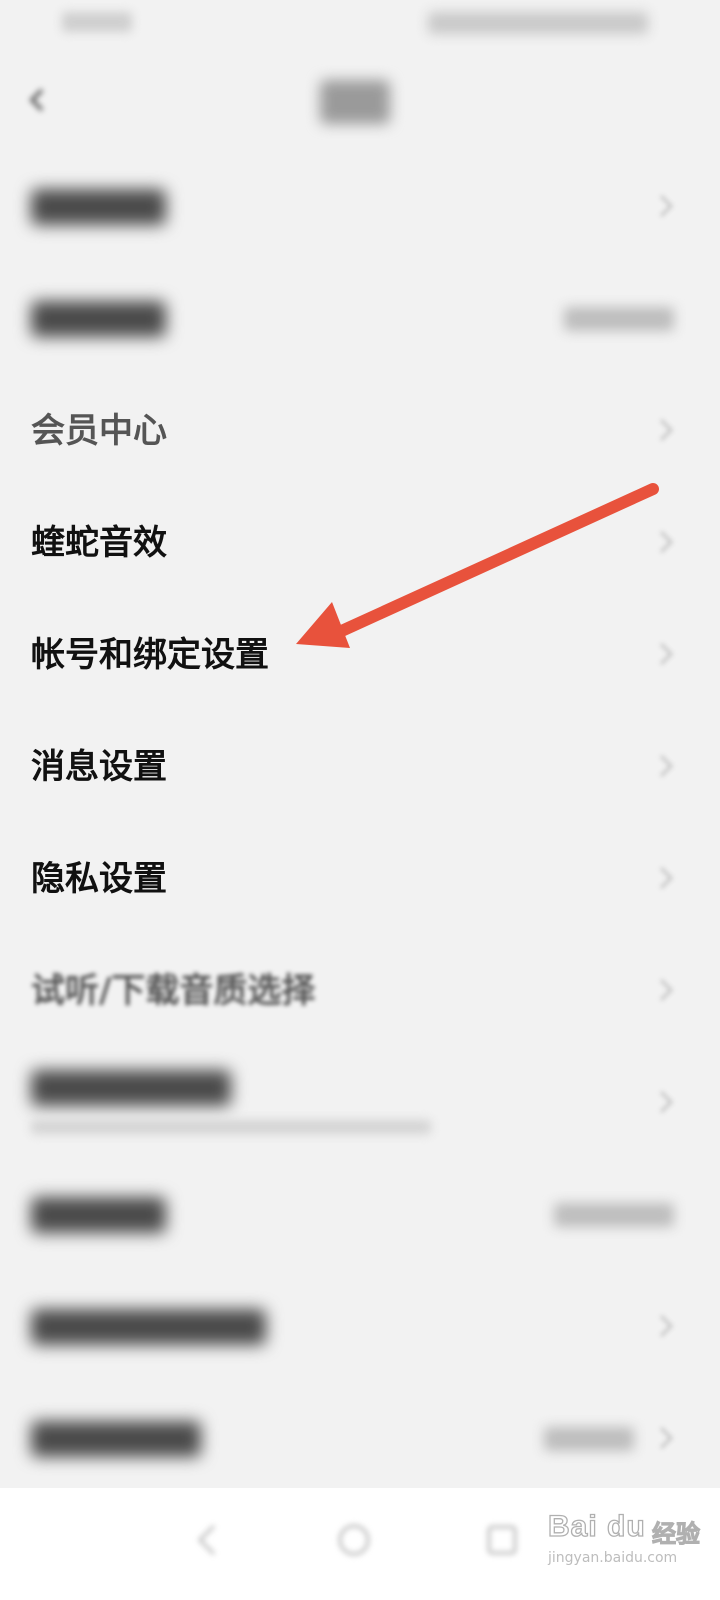 The image size is (720, 1600). Describe the element at coordinates (360, 544) in the screenshot. I see `settings-item-viper-sound: 蝰蛇音效` at that location.